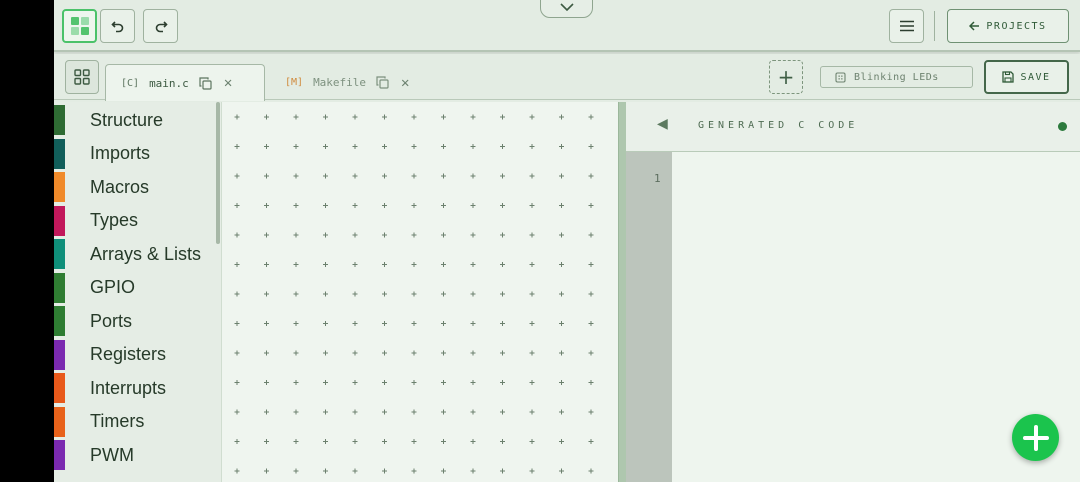 This screenshot has height=482, width=1080. Describe the element at coordinates (1008, 77) in the screenshot. I see `save-icon` at that location.